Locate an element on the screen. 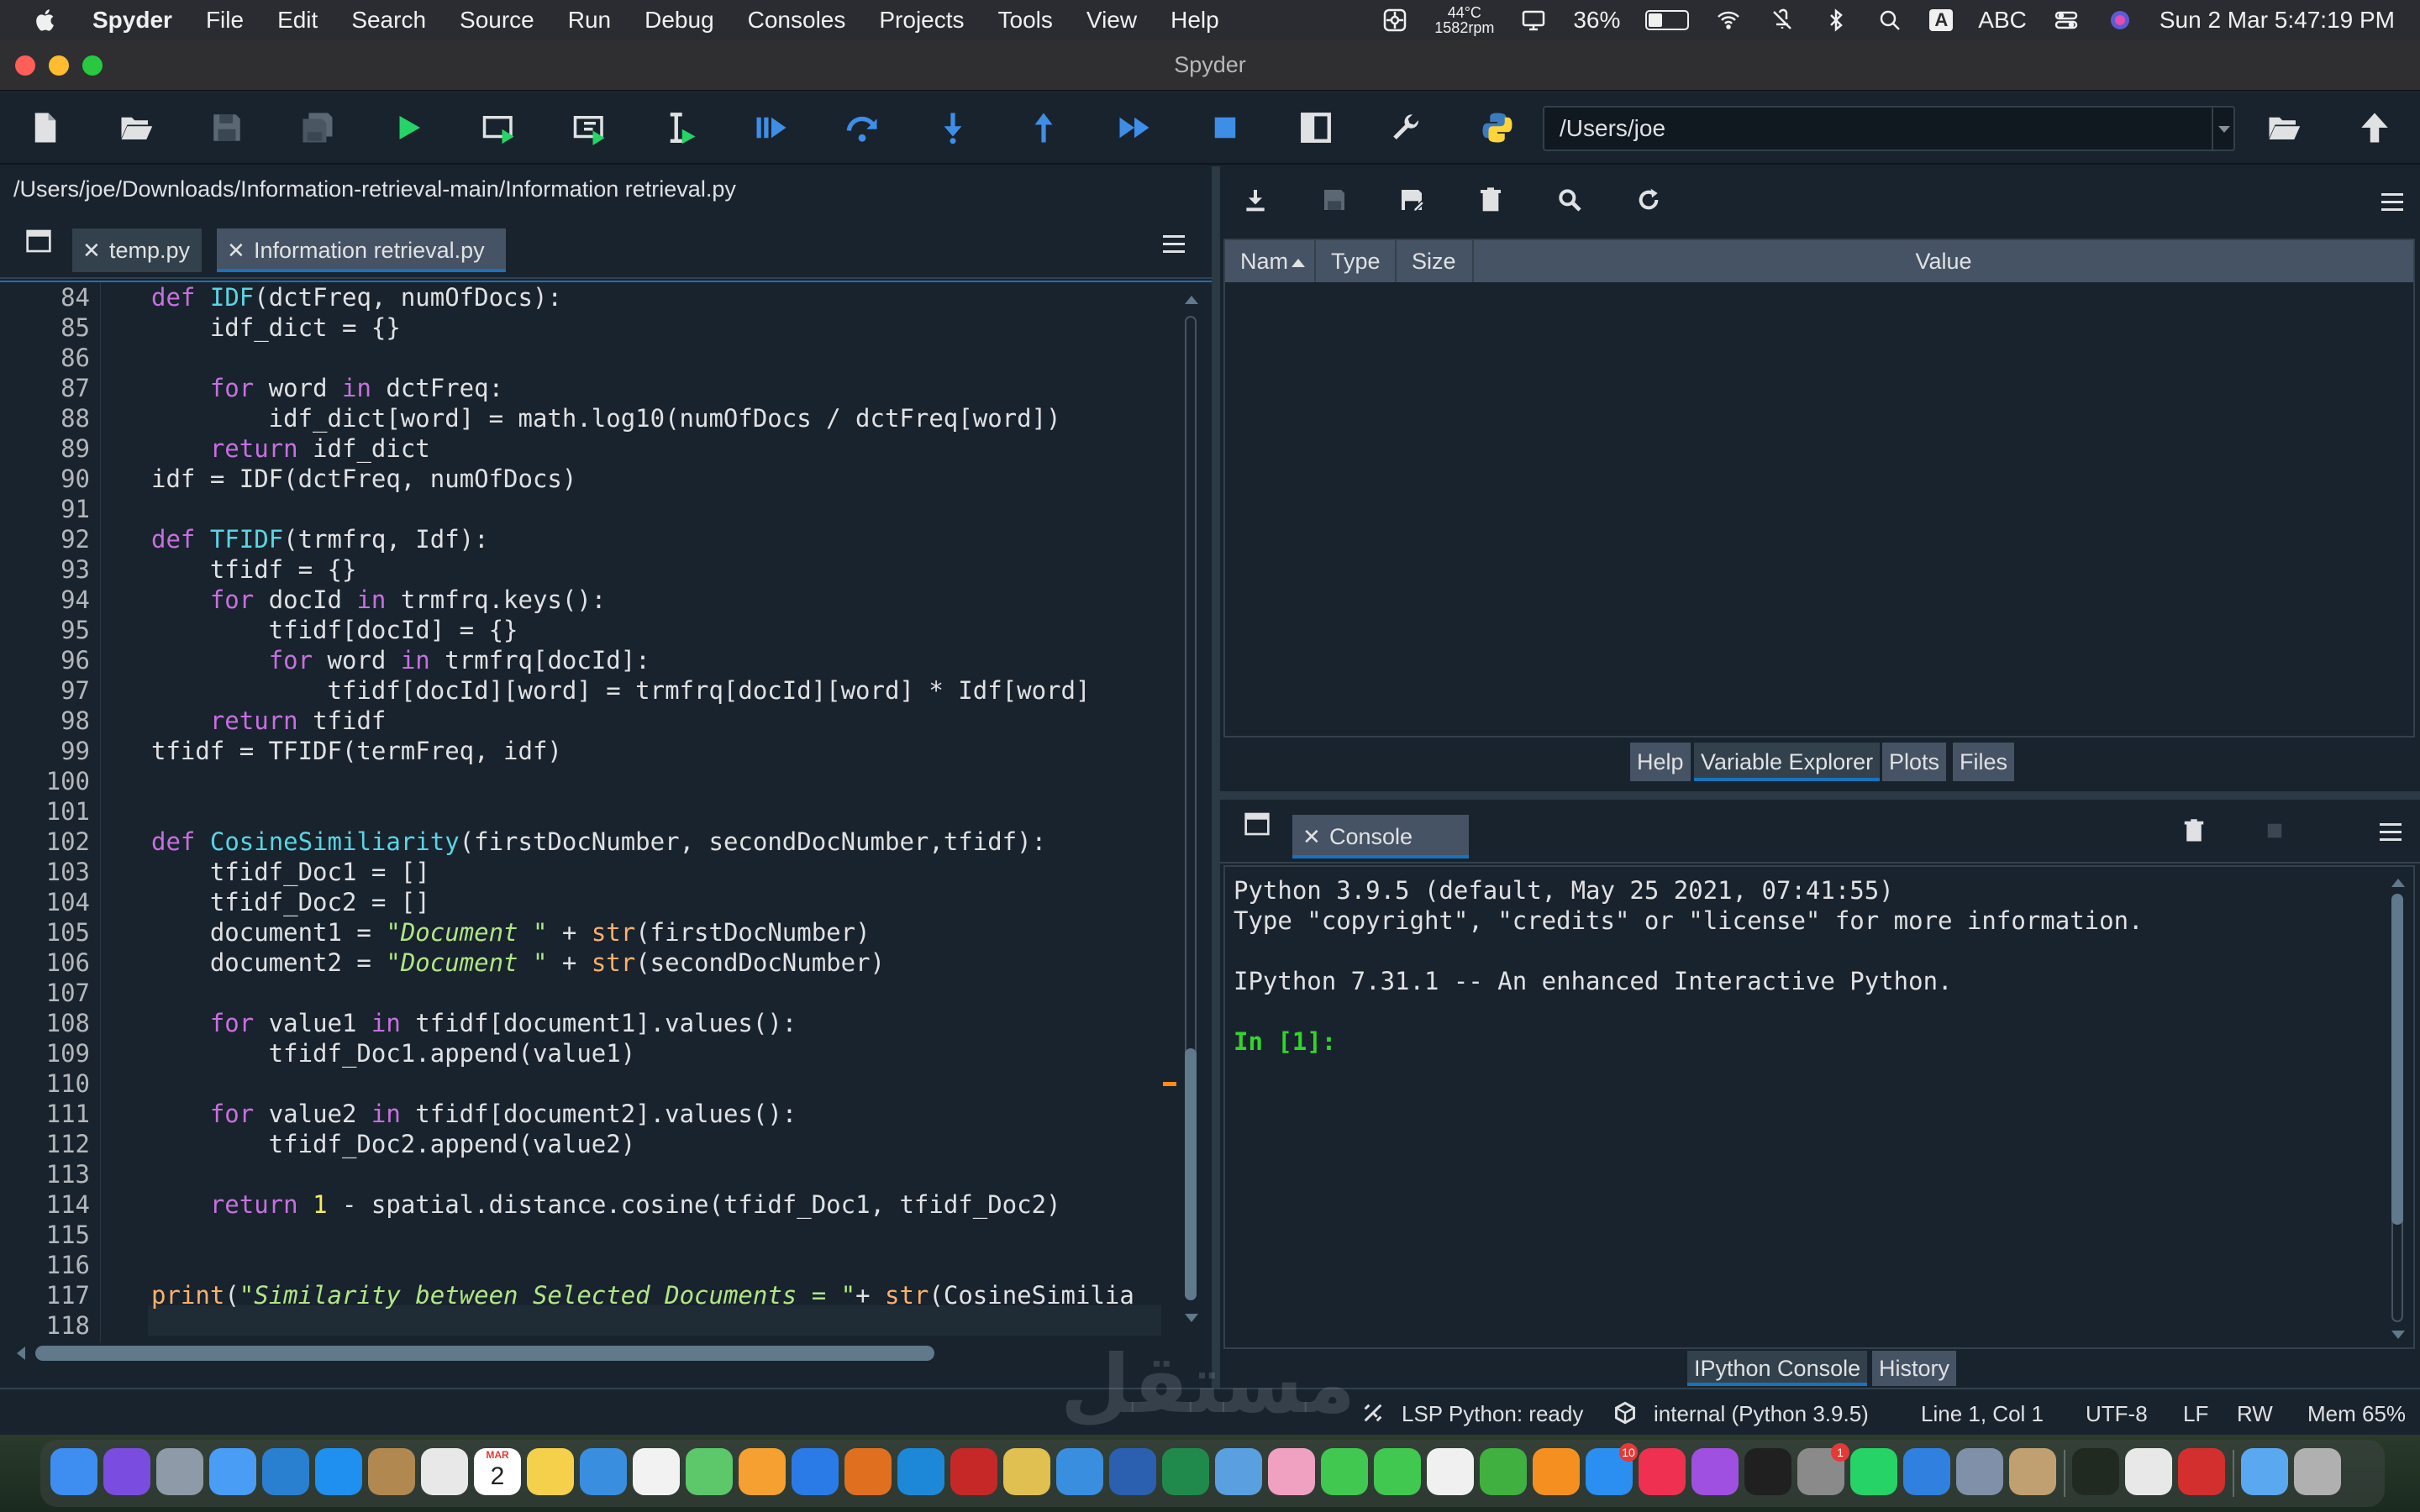  menu-file: File is located at coordinates (225, 20).